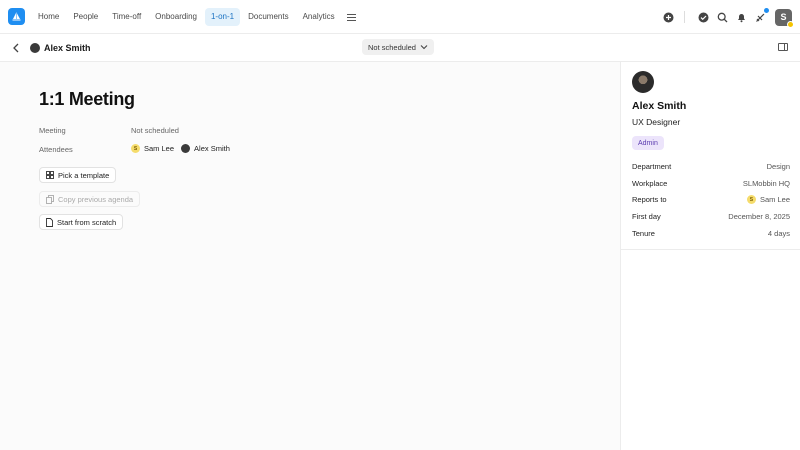 Image resolution: width=800 pixels, height=450 pixels. What do you see at coordinates (67, 48) in the screenshot?
I see `person-name: Alex Smith` at bounding box center [67, 48].